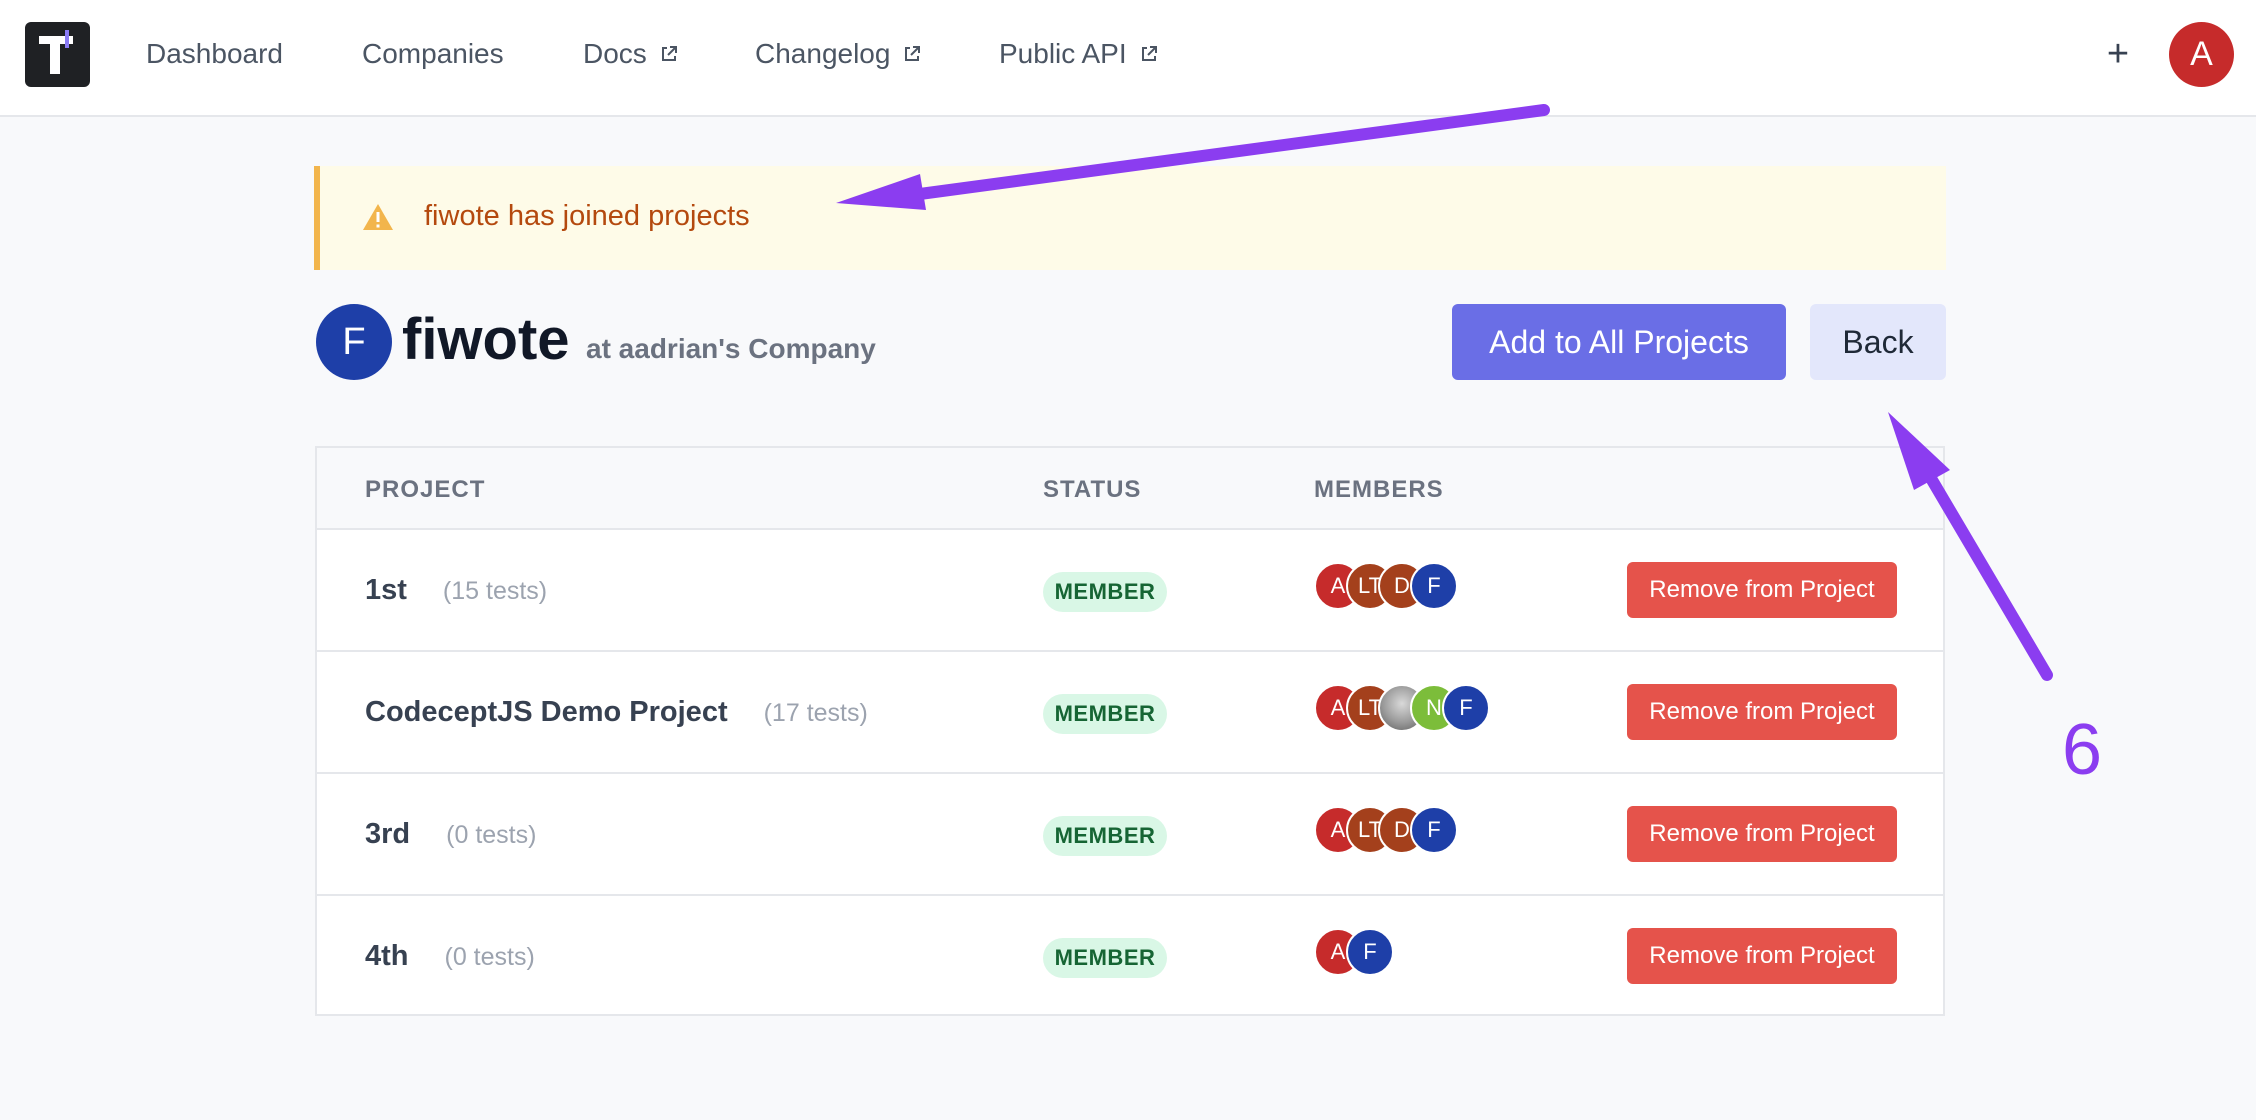  I want to click on flash-notification: fiwote has joined projects, so click(1130, 218).